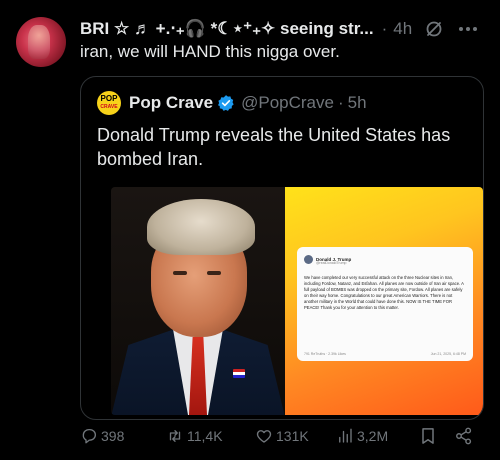 The height and width of the screenshot is (460, 500). Describe the element at coordinates (325, 354) in the screenshot. I see `embedded-stats: 791 ReTruths · 2.39k Likes` at that location.